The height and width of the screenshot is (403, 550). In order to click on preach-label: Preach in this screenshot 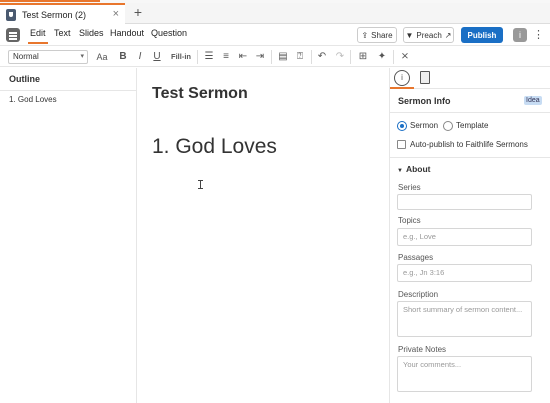, I will do `click(429, 35)`.